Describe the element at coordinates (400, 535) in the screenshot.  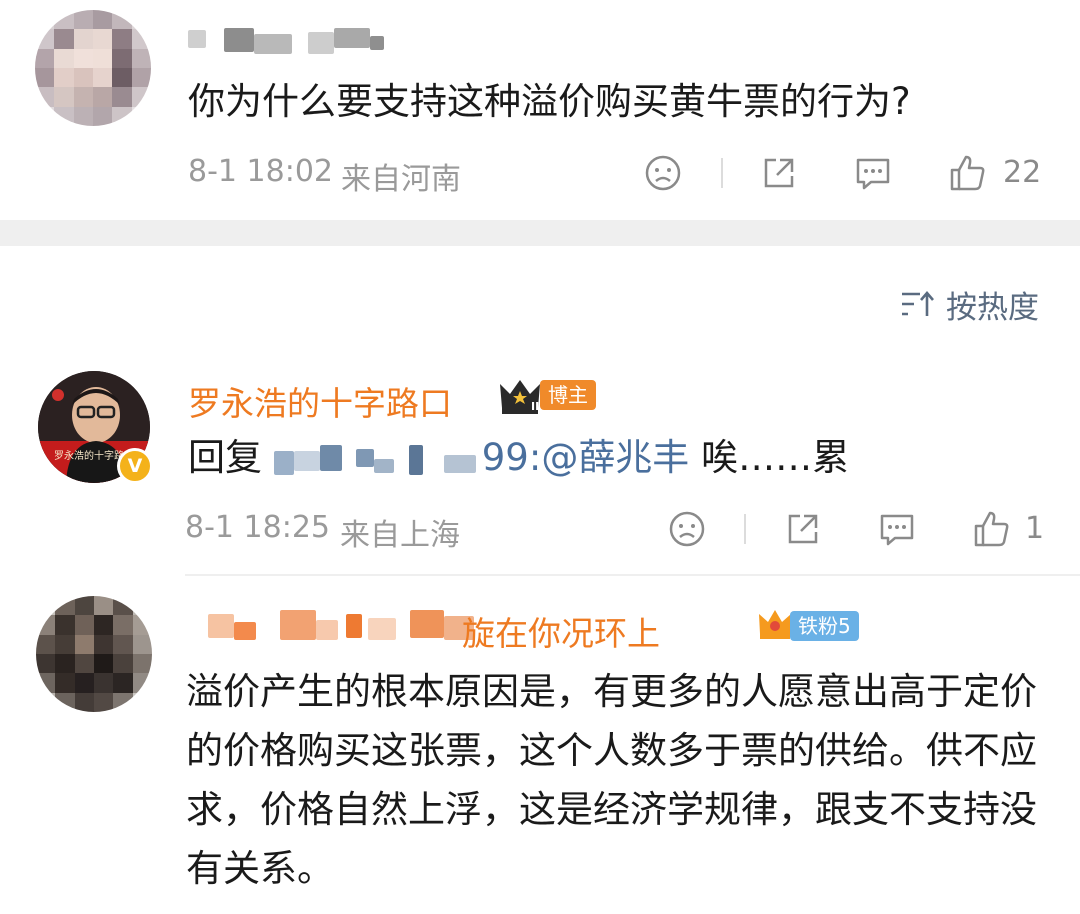
I see `comment-location: 来自上海` at that location.